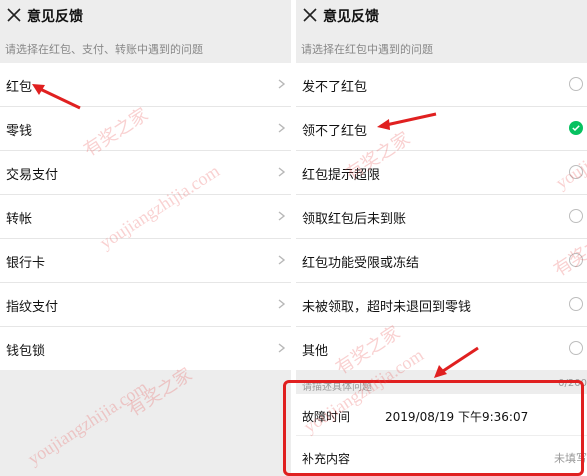  I want to click on category-label: 交易支付, so click(32, 175).